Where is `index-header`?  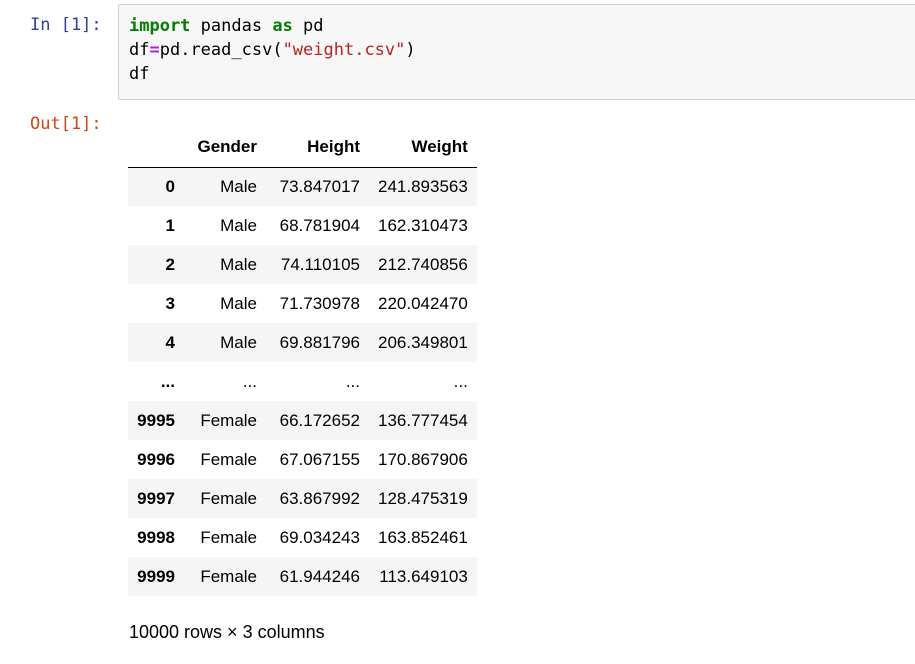 index-header is located at coordinates (156, 147).